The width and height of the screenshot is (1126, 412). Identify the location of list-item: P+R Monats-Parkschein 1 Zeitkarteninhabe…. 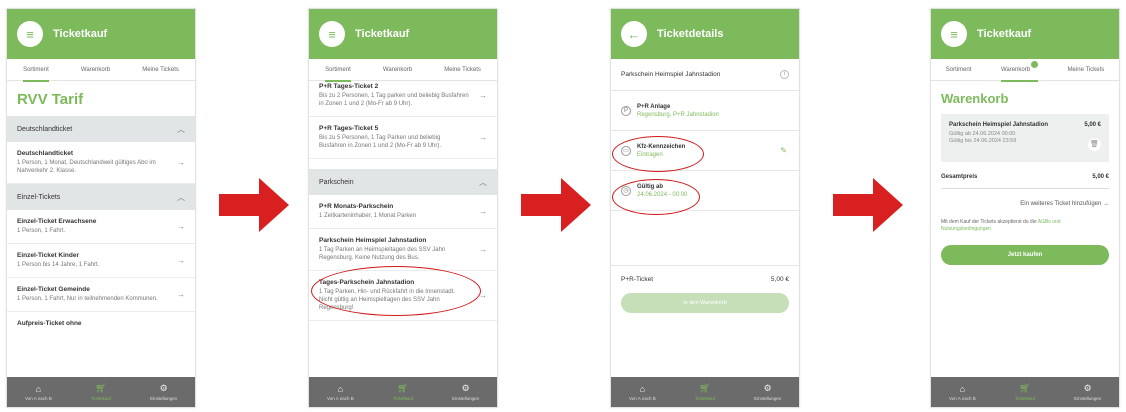
(403, 212).